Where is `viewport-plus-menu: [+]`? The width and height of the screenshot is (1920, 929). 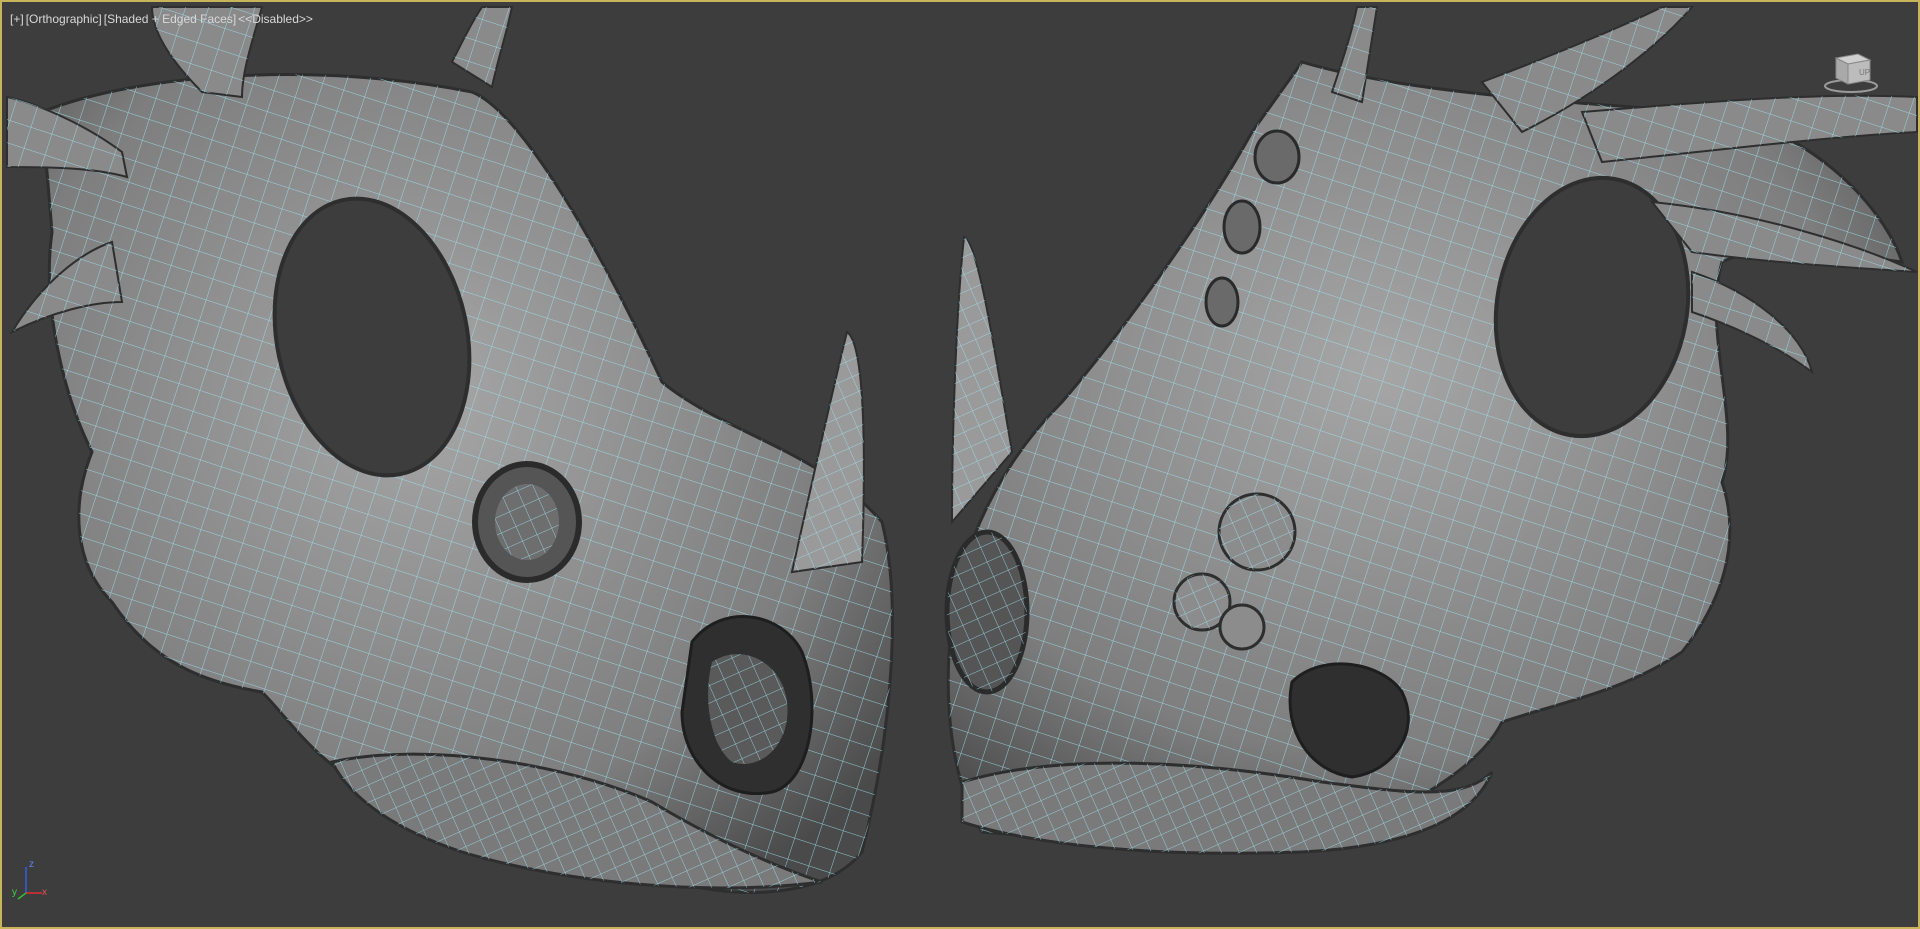
viewport-plus-menu: [+] is located at coordinates (17, 19).